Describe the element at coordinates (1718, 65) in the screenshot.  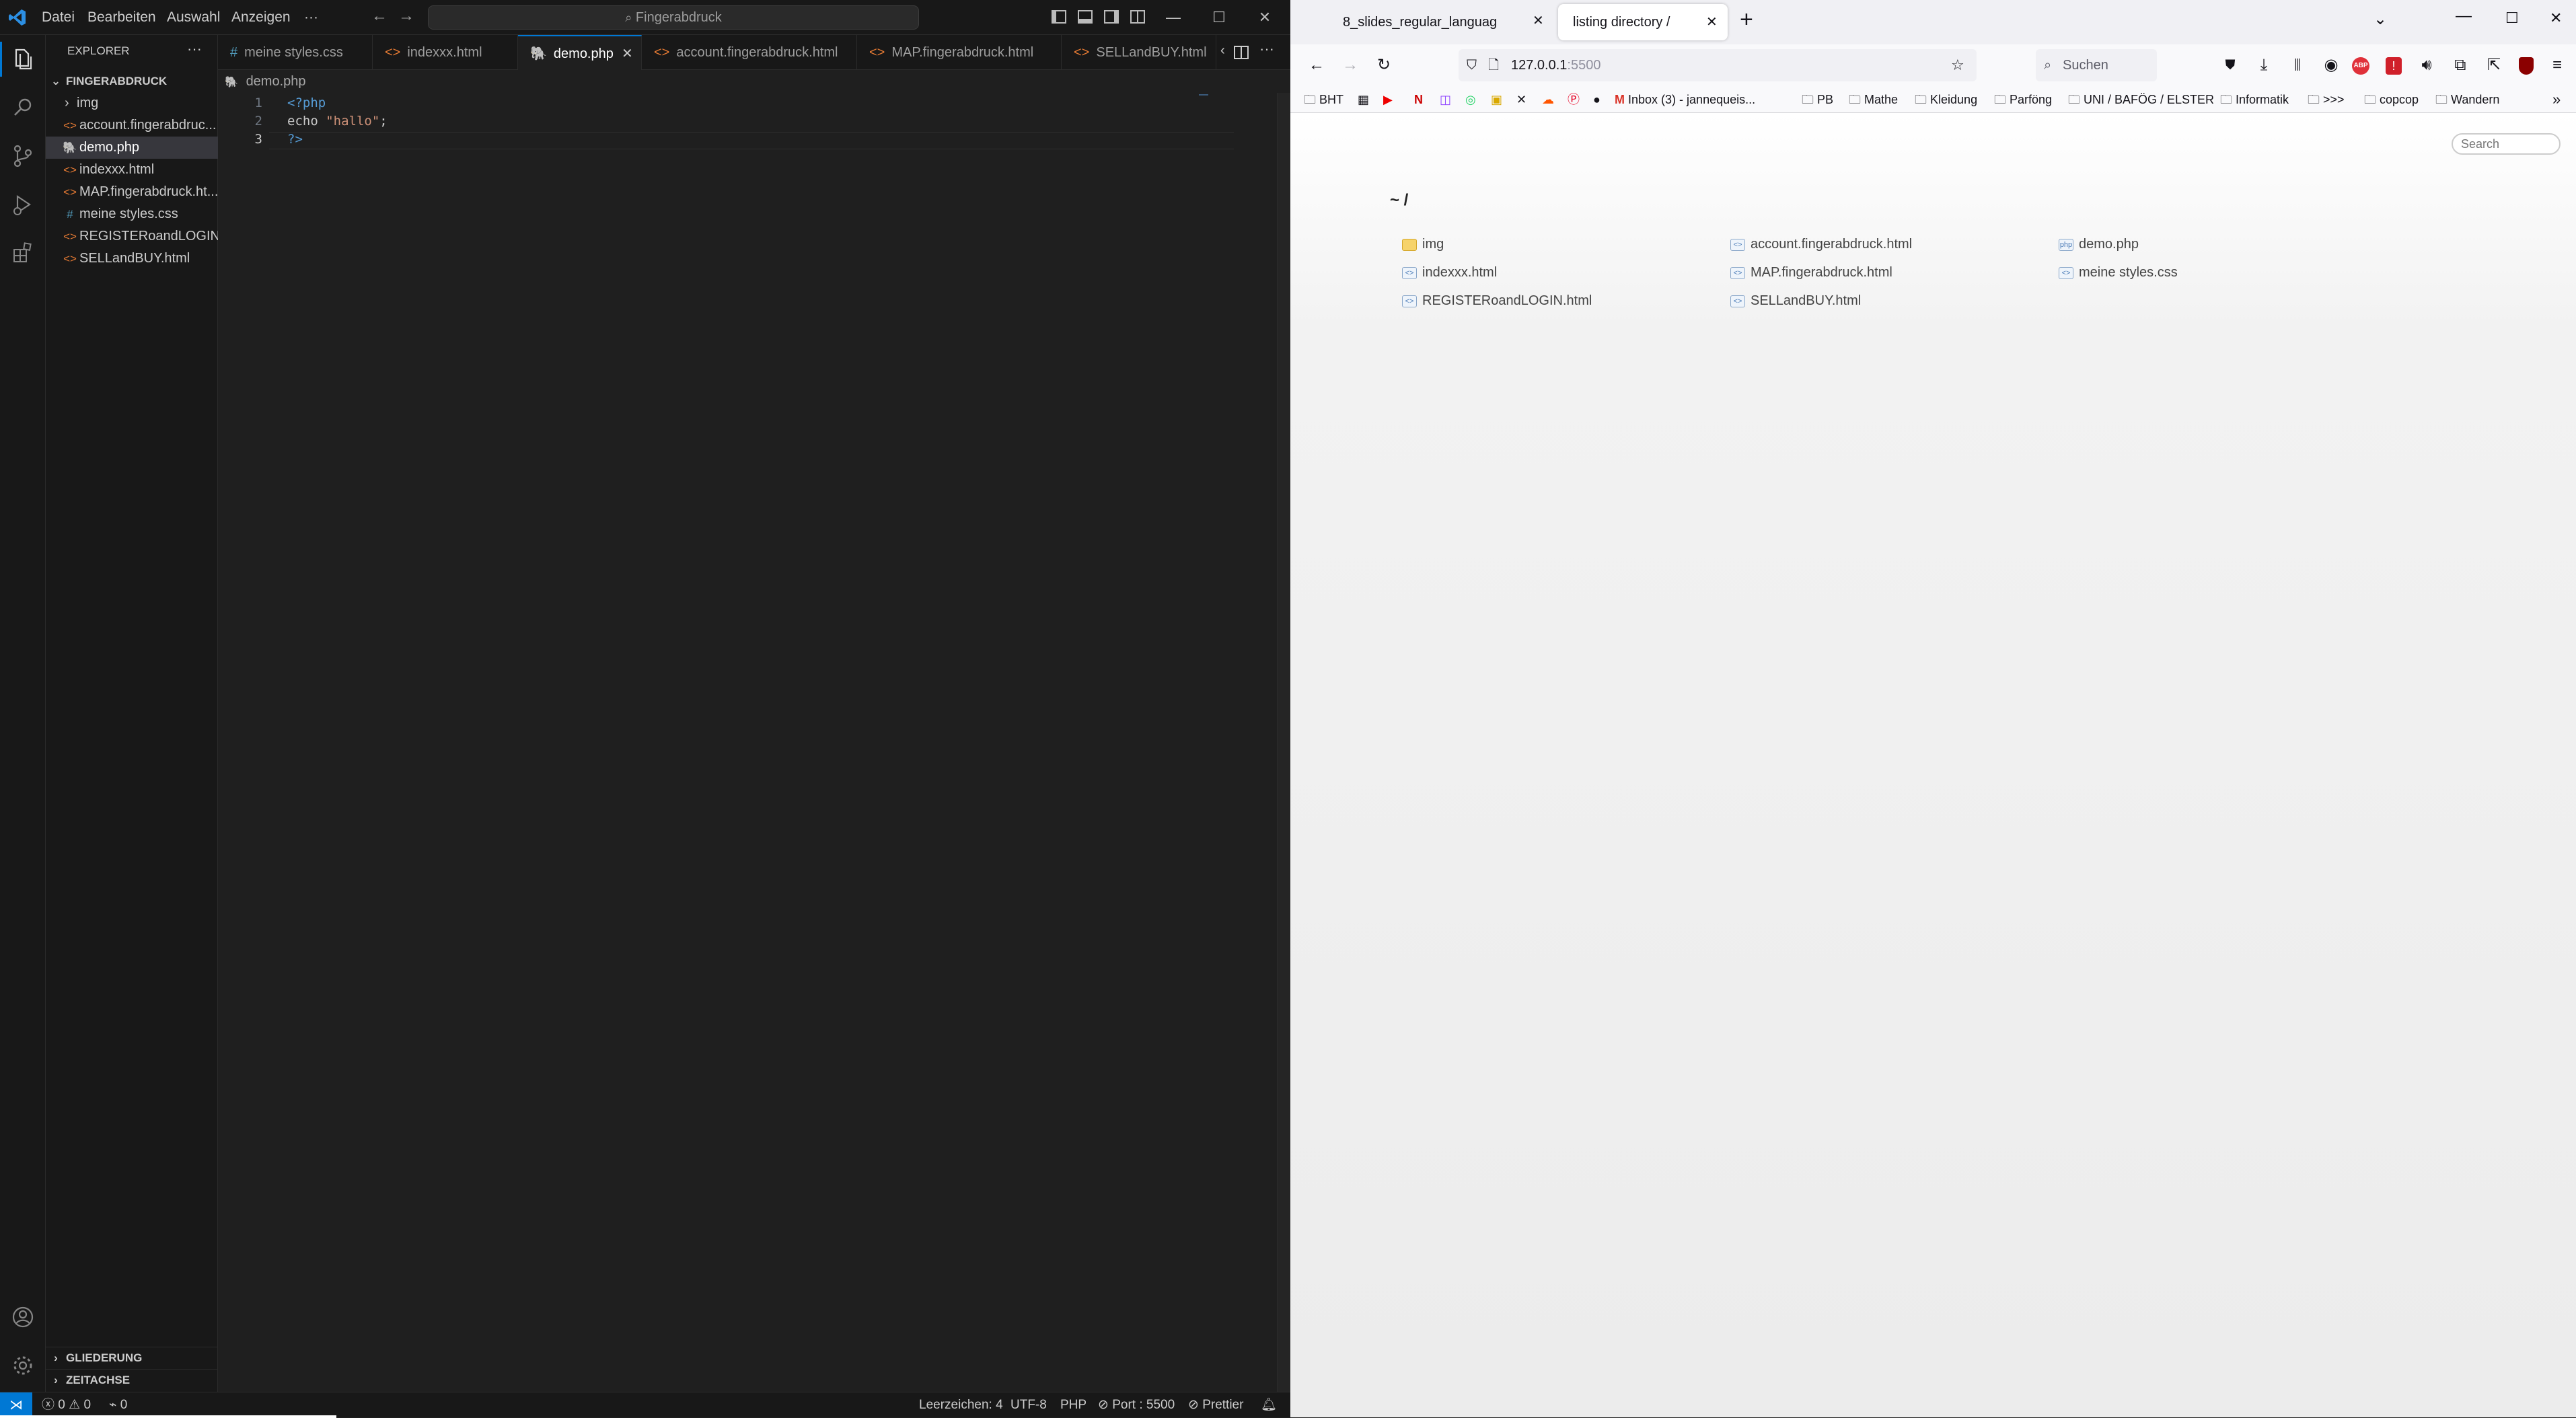
I see `url-bar: ⛉ 🗋︎ 127.0.0.1:5500 ☆` at that location.